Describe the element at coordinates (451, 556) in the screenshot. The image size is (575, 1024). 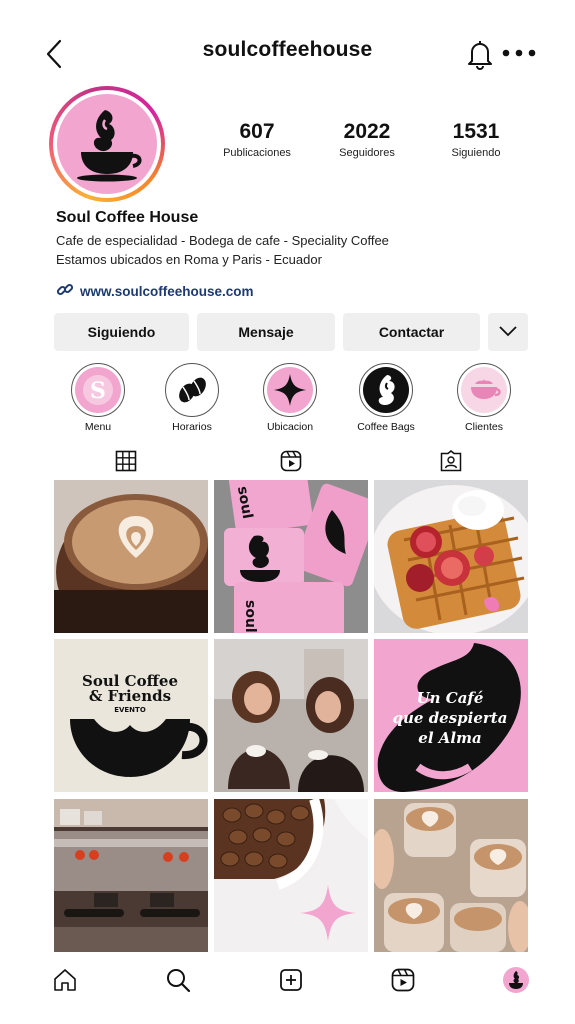
I see `post-waffle` at that location.